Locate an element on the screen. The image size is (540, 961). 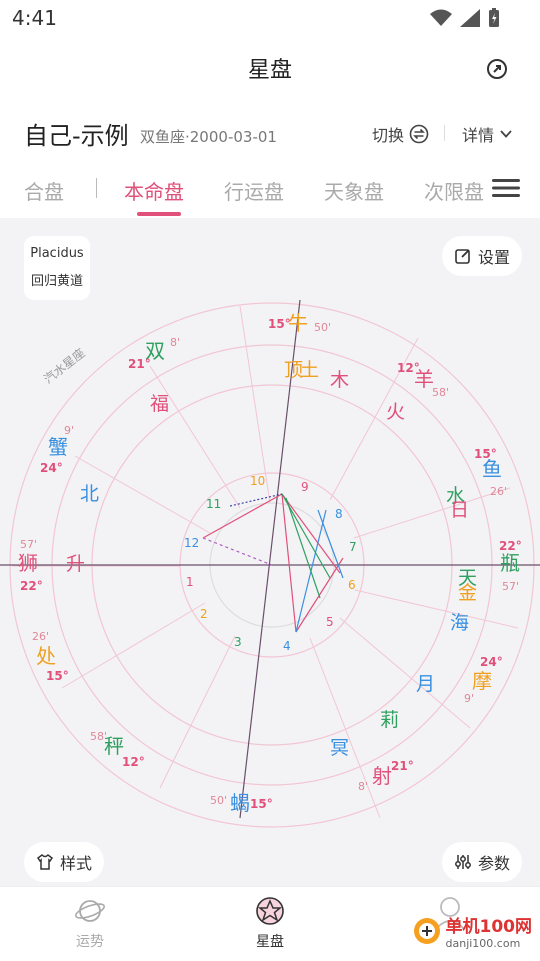
svg-text: 金 is located at coordinates (467, 593).